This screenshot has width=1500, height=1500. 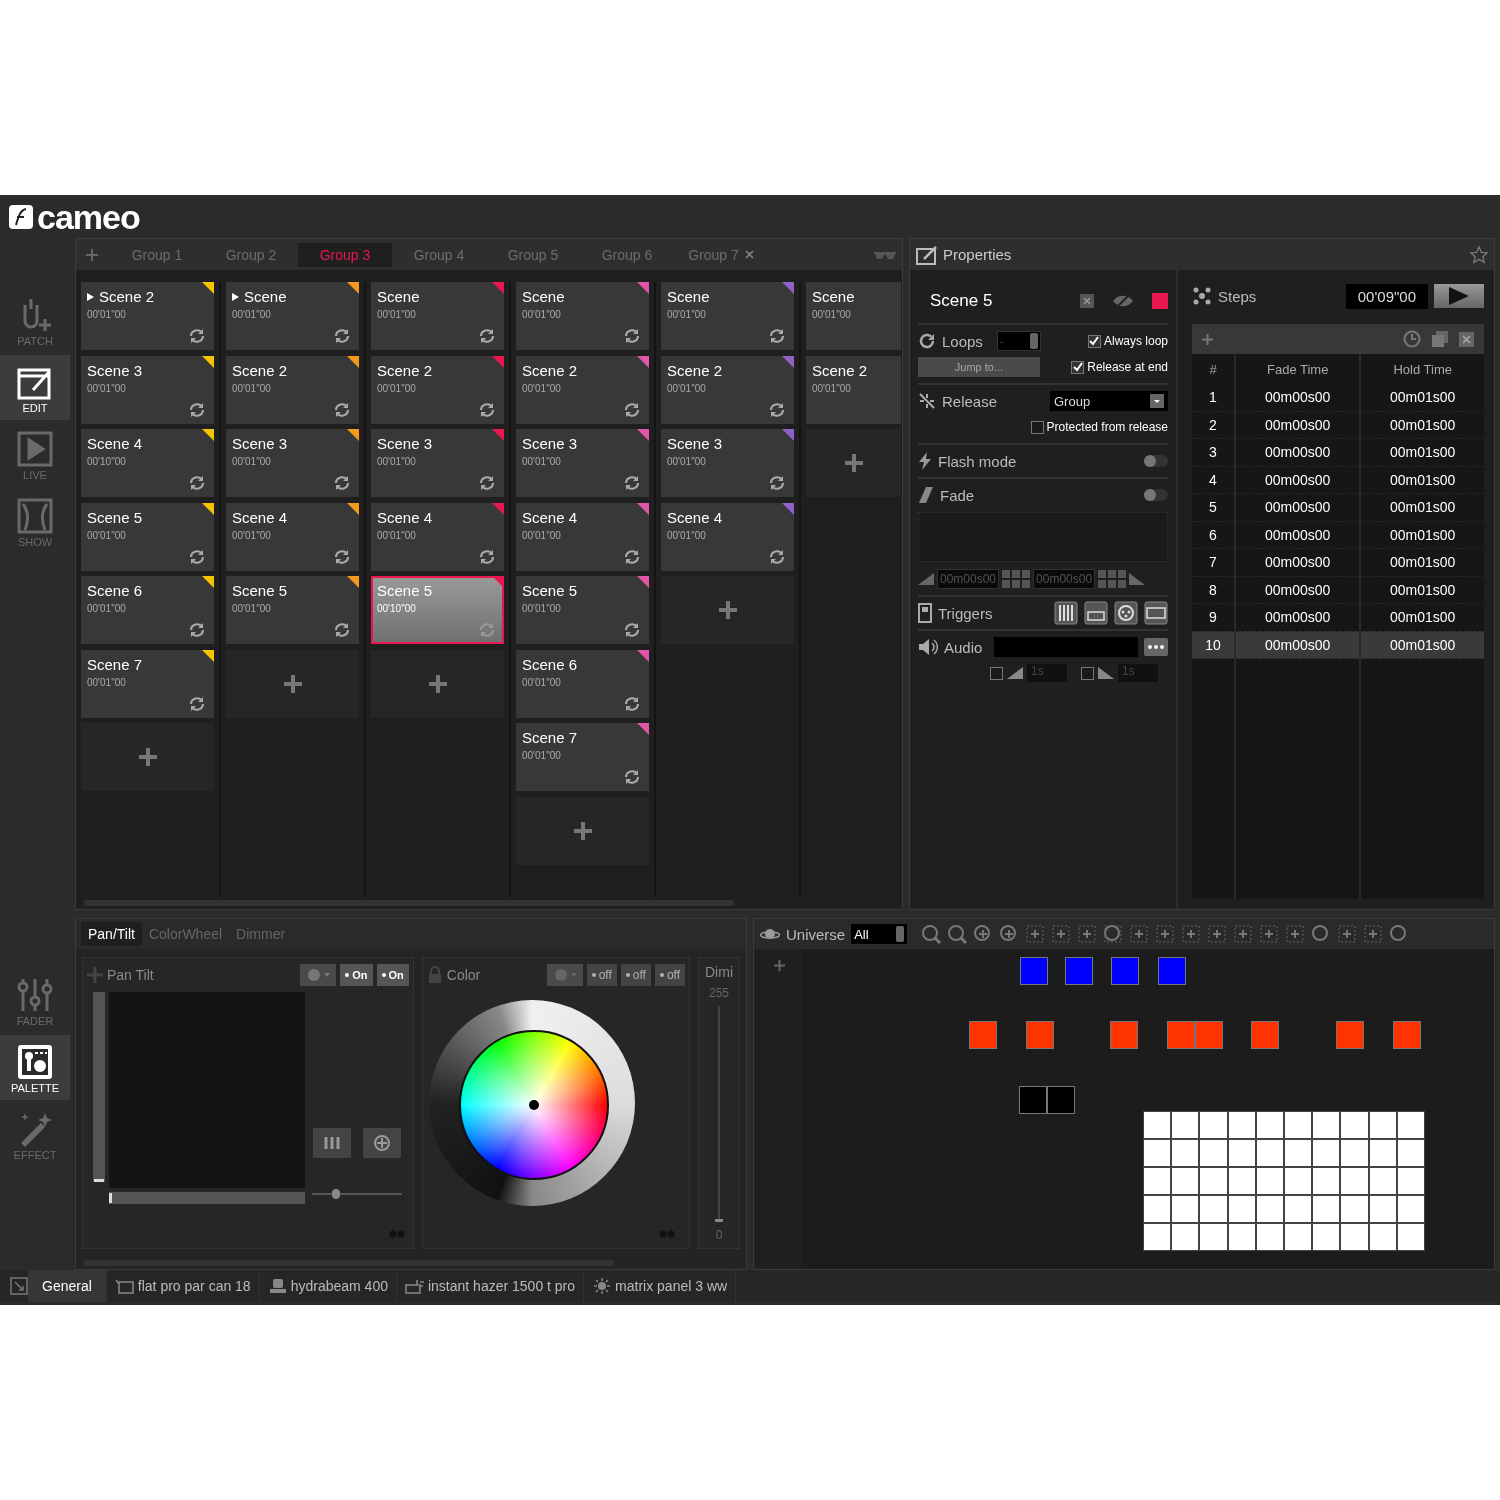 What do you see at coordinates (879, 934) in the screenshot?
I see `universe-select: All` at bounding box center [879, 934].